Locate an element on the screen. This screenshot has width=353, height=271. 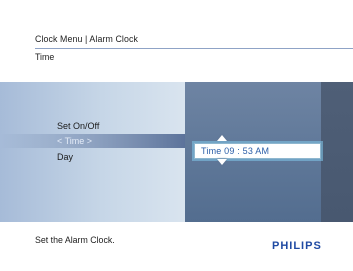
help-text: Set the Alarm Clock. is located at coordinates (75, 240).